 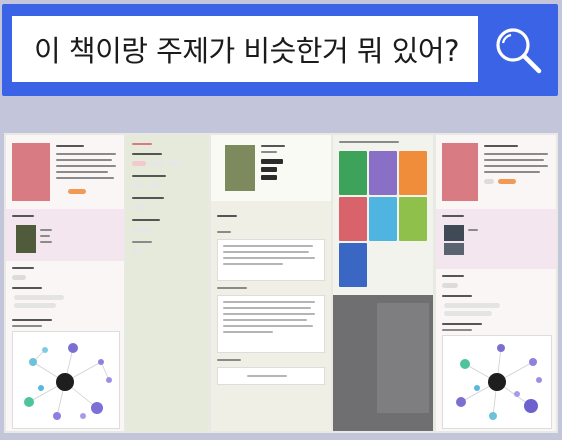 What do you see at coordinates (167, 283) in the screenshot?
I see `screenshot-filter-menu` at bounding box center [167, 283].